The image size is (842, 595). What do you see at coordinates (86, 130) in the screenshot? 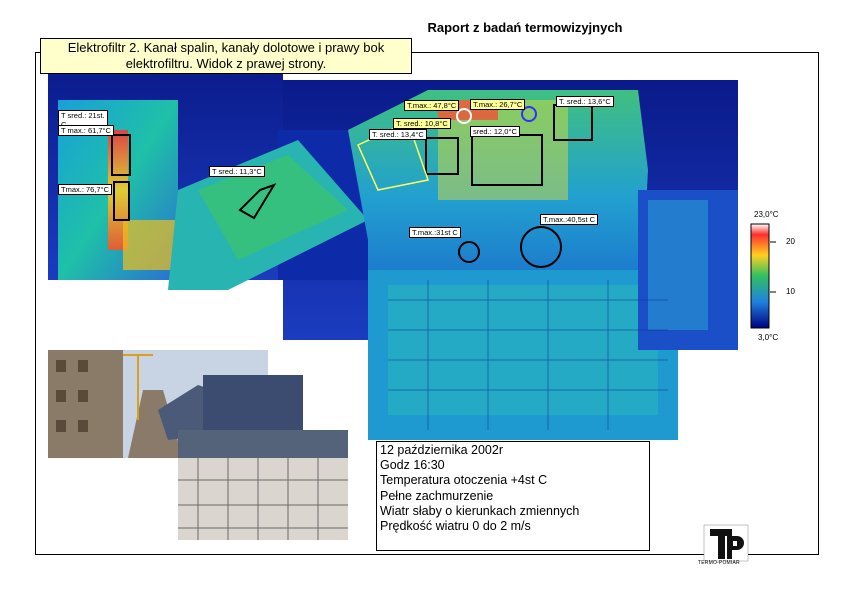
I see `label-t-max-61-7: T max.: 61,7°C` at bounding box center [86, 130].